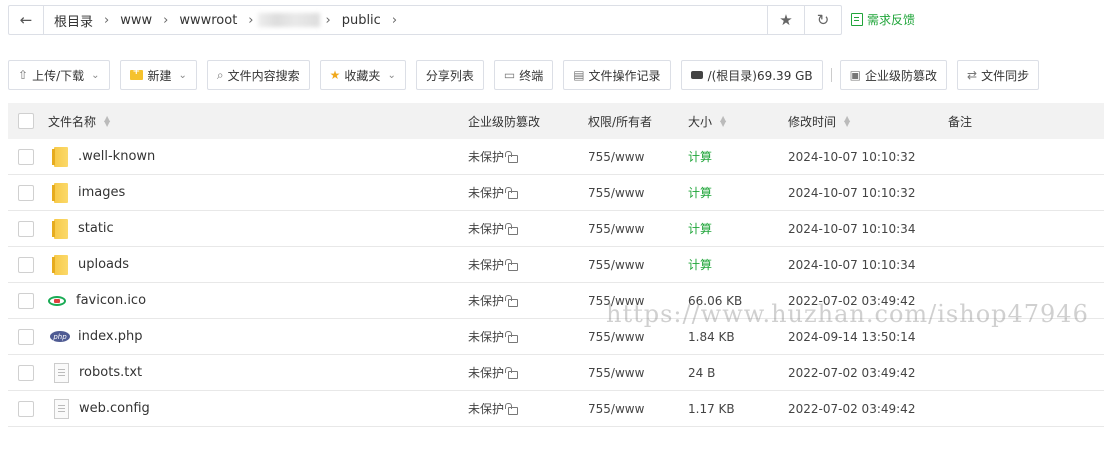  Describe the element at coordinates (361, 20) in the screenshot. I see `breadcrumb-public: public` at that location.